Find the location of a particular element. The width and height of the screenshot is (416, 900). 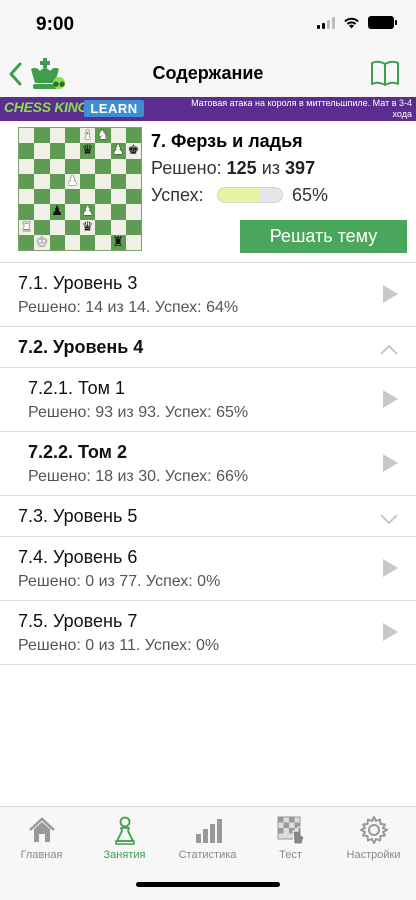

bar-chart-icon is located at coordinates (208, 831).